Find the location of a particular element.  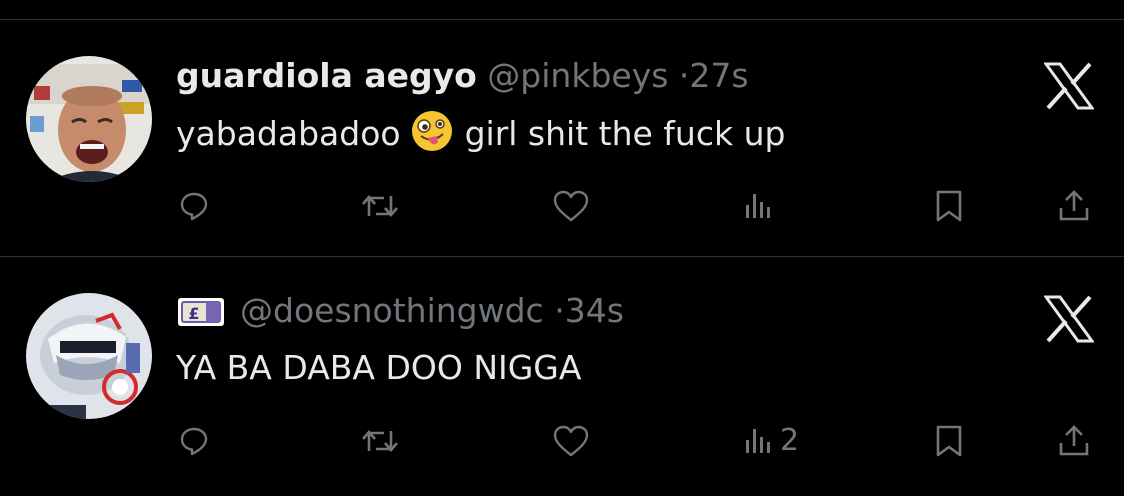

tweet-text: yabadabadoo girl shit the fuck up is located at coordinates (480, 132).